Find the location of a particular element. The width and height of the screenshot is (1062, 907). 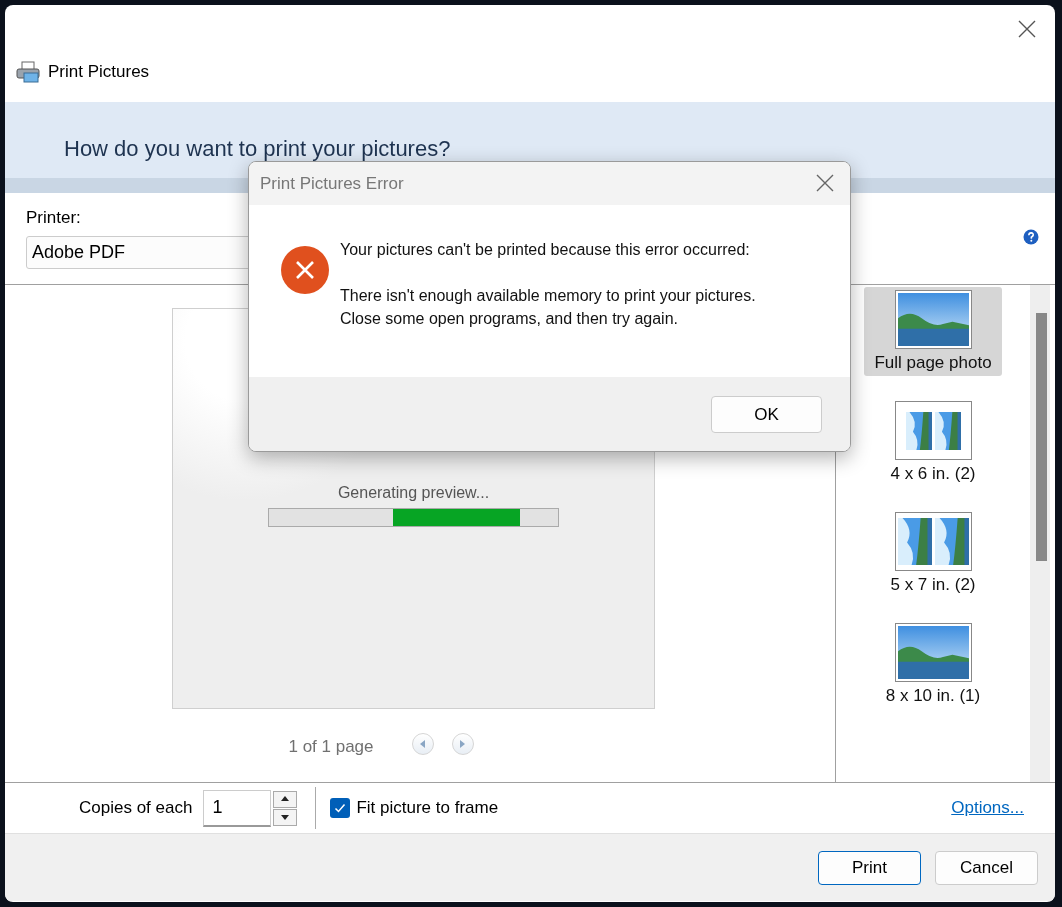

decrement-button is located at coordinates (285, 817).